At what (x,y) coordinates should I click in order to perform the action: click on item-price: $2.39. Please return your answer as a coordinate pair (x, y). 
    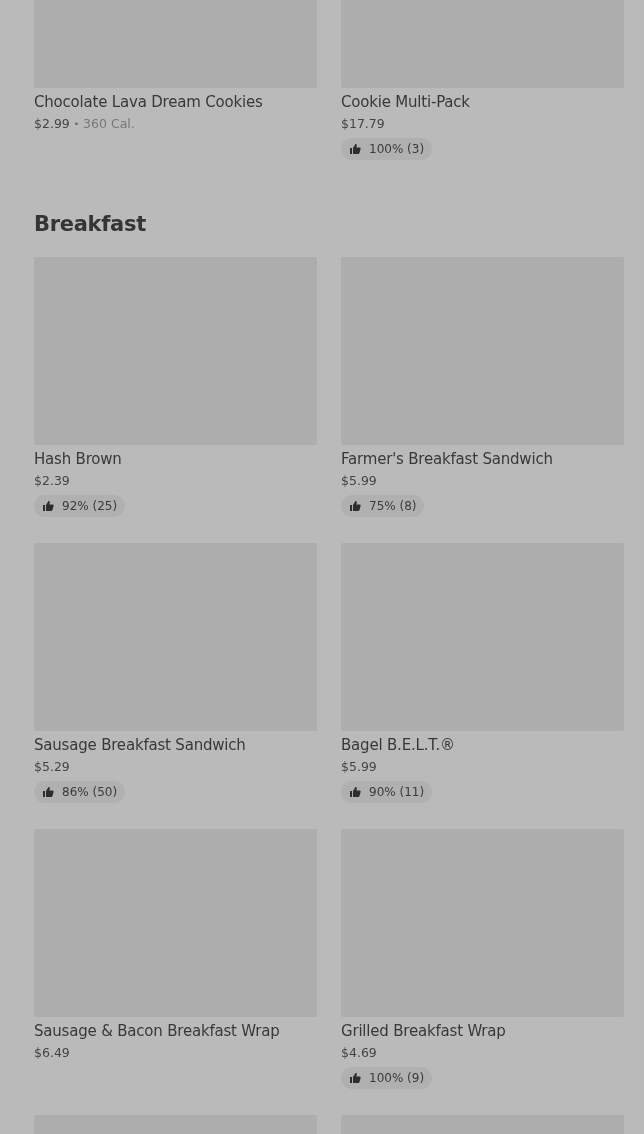
    Looking at the image, I should click on (52, 481).